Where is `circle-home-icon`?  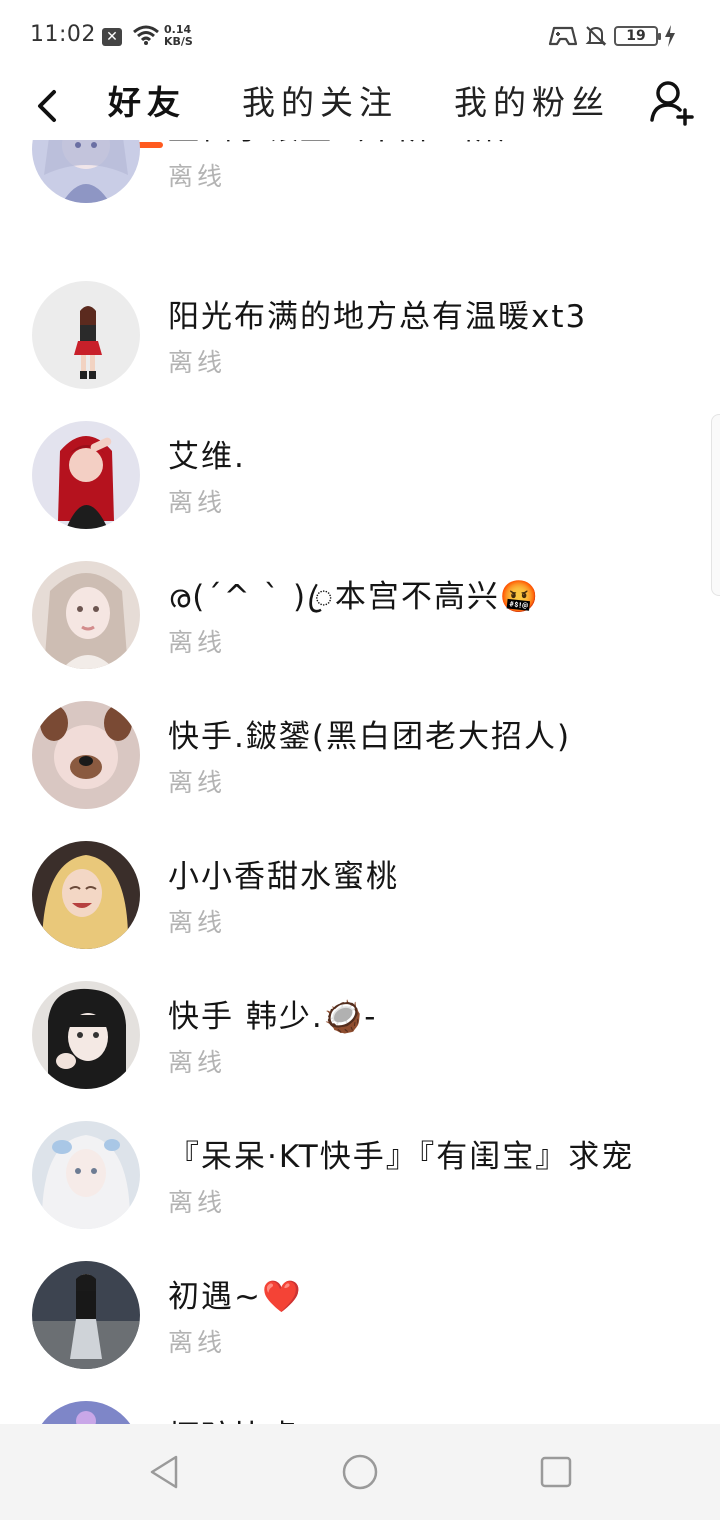
circle-home-icon is located at coordinates (360, 1472).